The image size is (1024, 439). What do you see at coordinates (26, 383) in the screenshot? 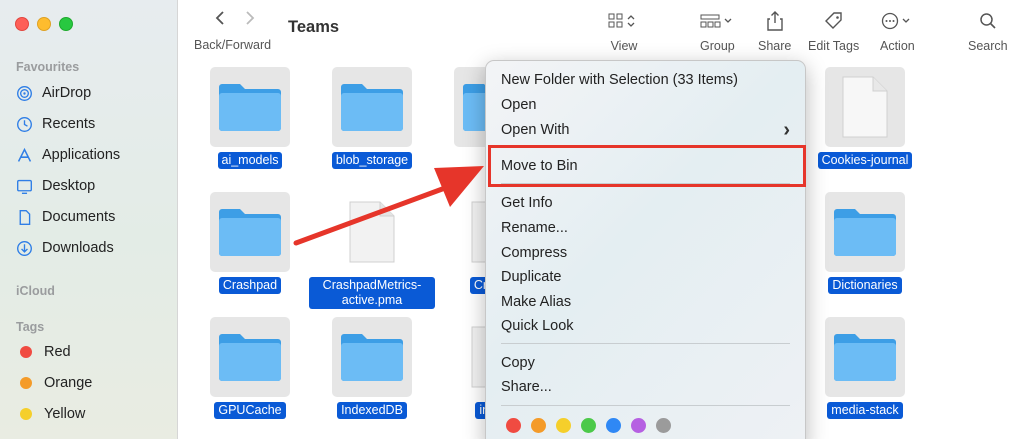
I see `orange-tag-dot-icon` at bounding box center [26, 383].